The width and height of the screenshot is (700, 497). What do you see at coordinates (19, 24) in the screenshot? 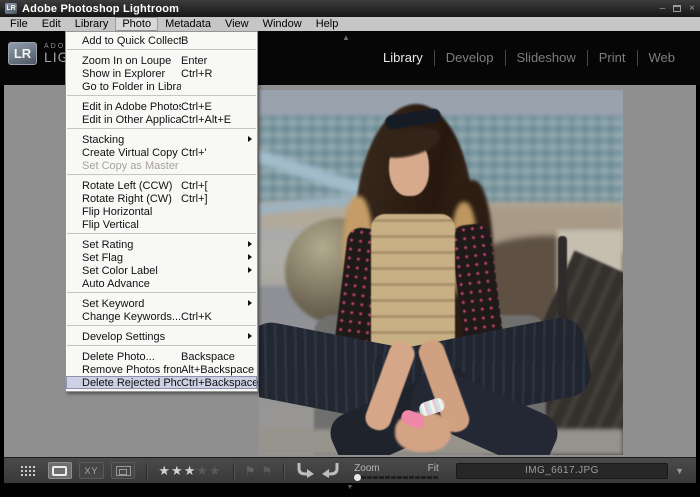
I see `menubar-item: File` at bounding box center [19, 24].